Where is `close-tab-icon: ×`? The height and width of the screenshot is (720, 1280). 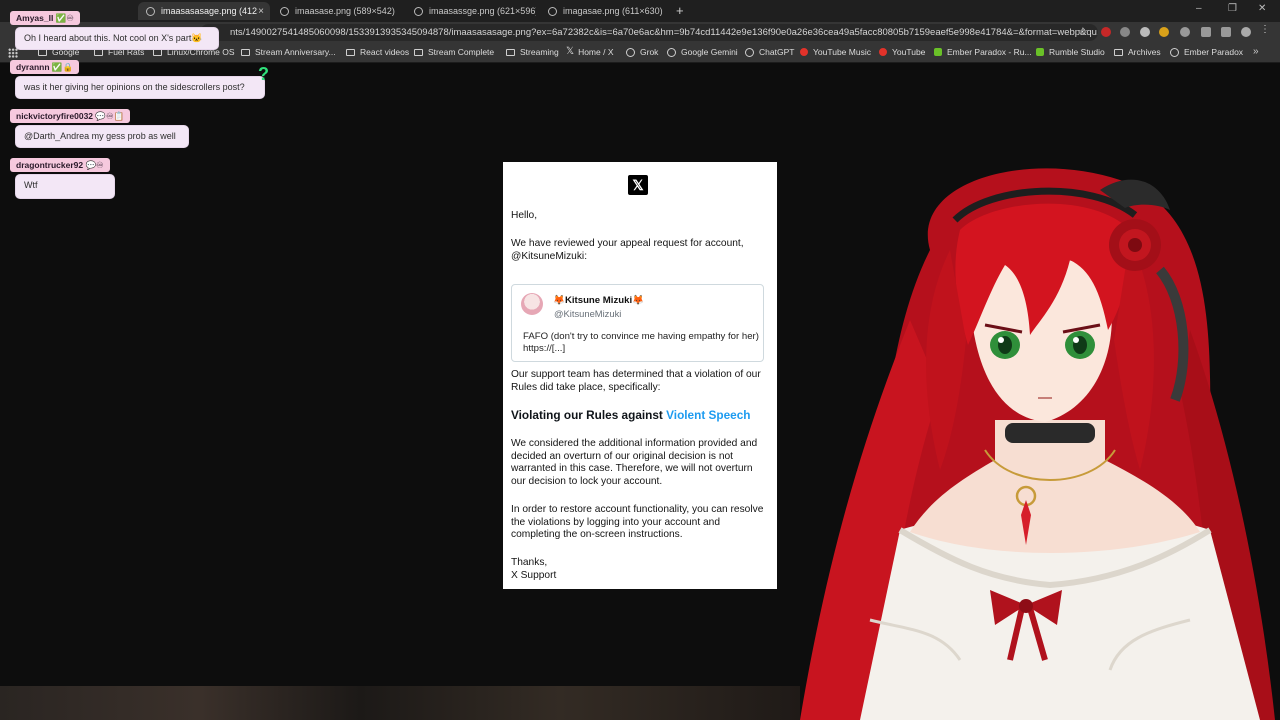
close-tab-icon: × is located at coordinates (261, 11).